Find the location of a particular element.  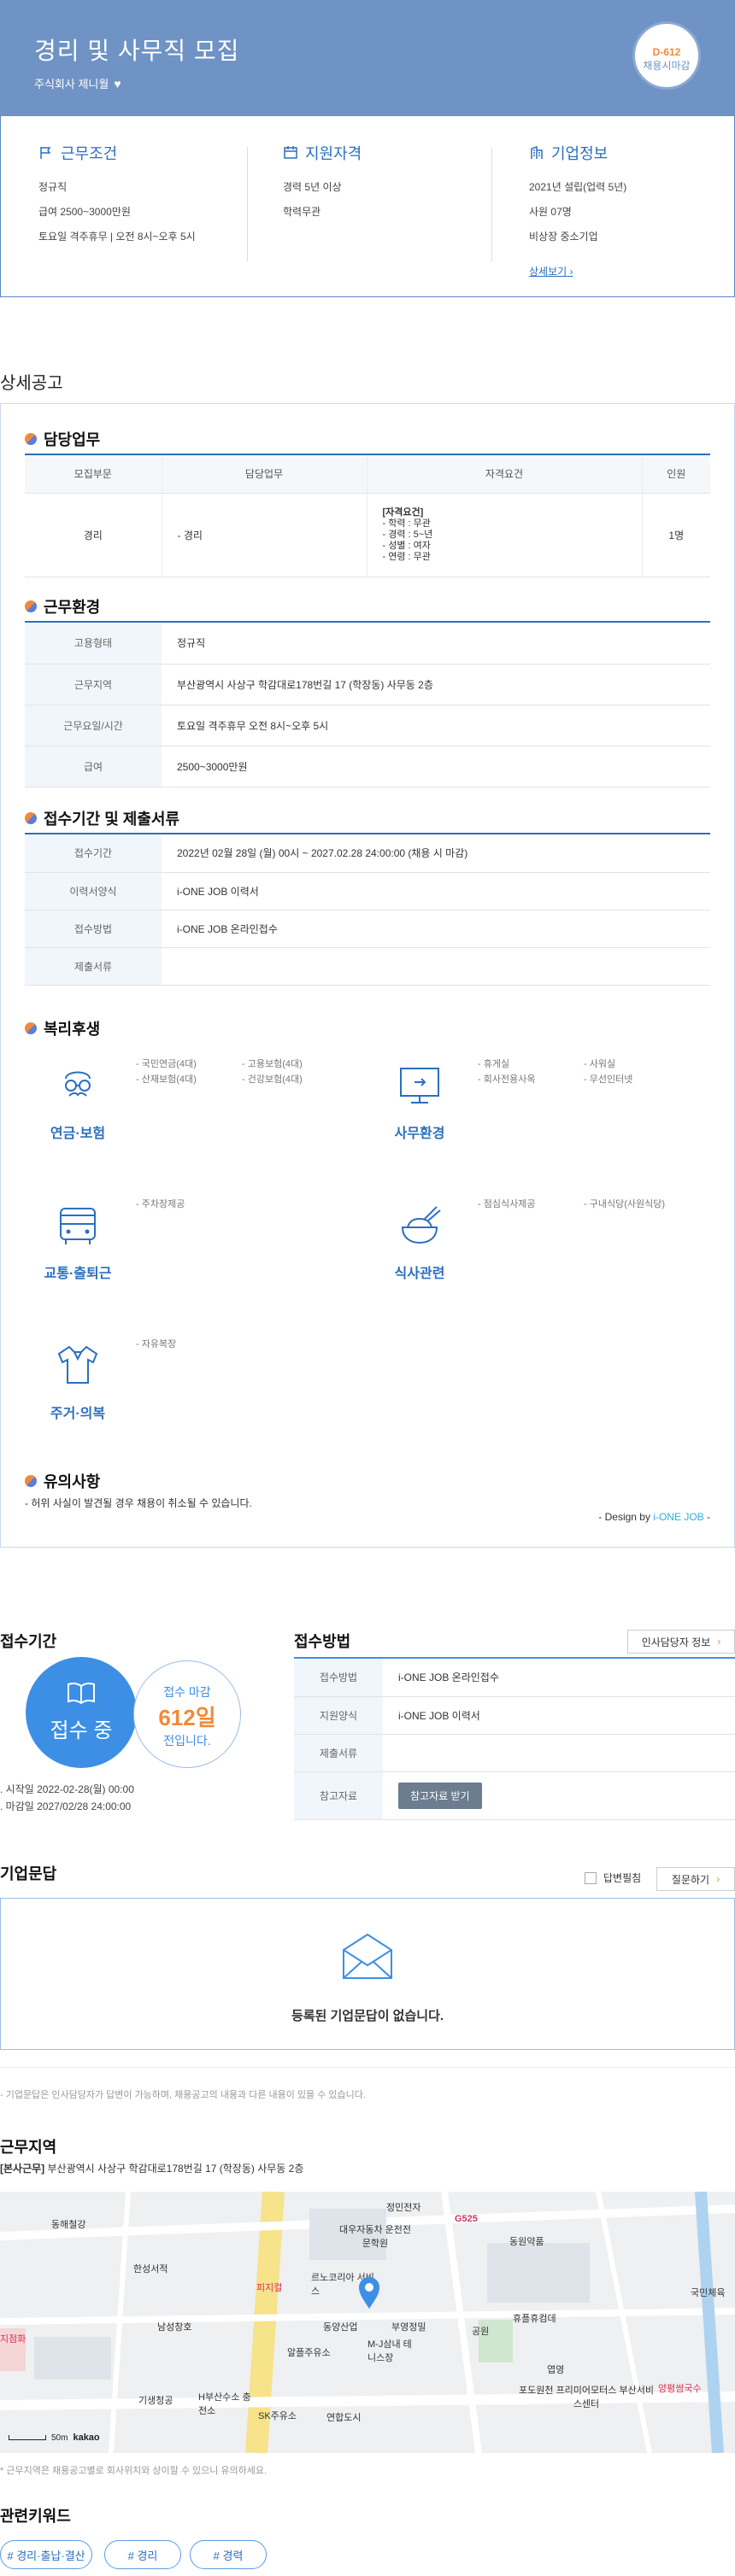

table-header: 모집부문 is located at coordinates (93, 474).